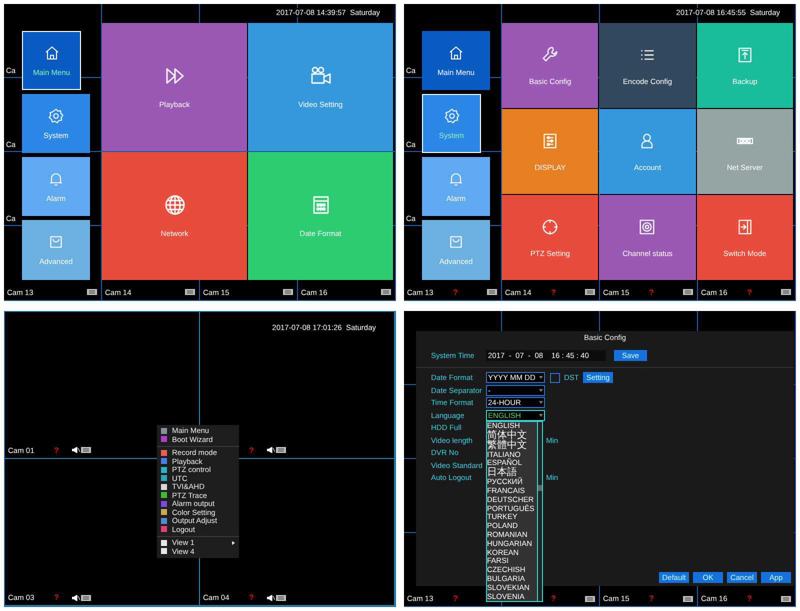 This screenshot has height=611, width=800. I want to click on crosshair-icon, so click(550, 226).